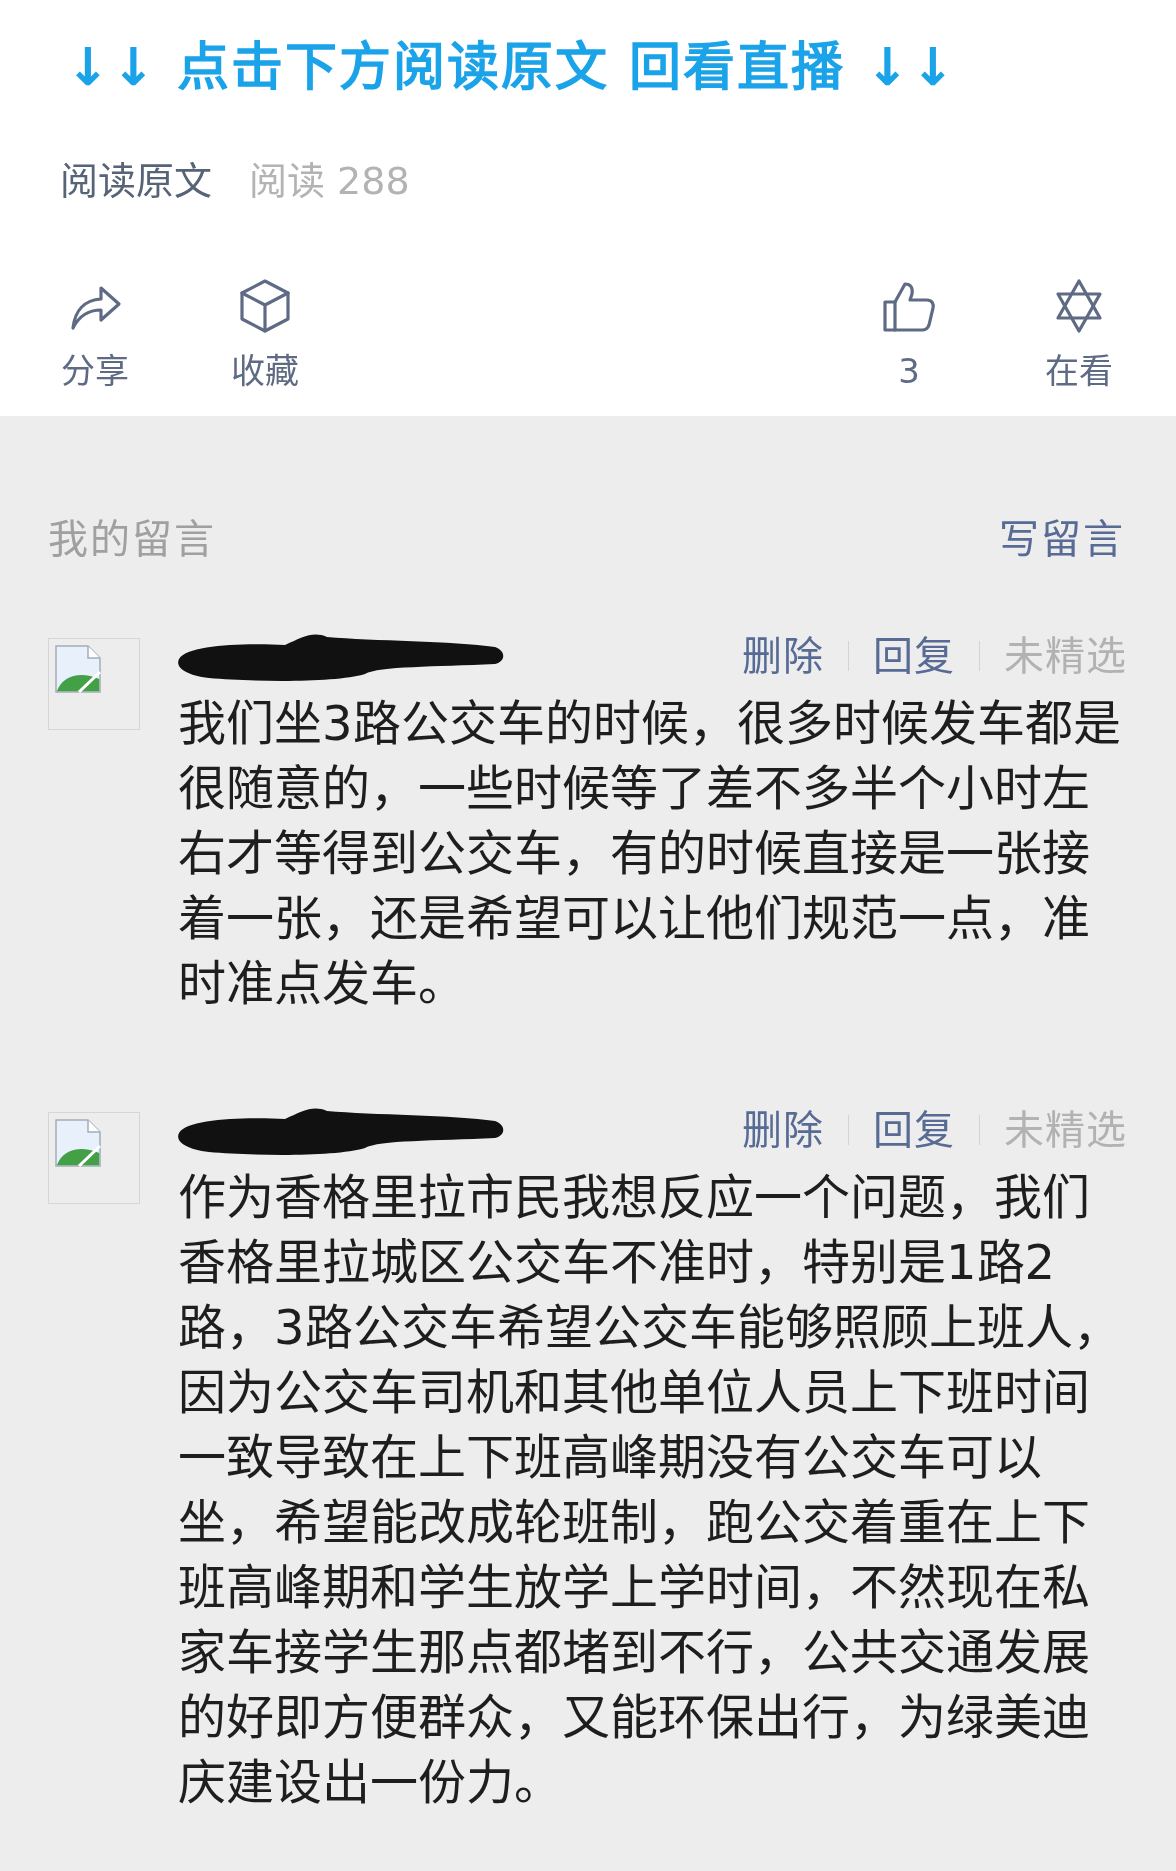 Image resolution: width=1176 pixels, height=1871 pixels. I want to click on promo-headline: ↓↓ 点击下方阅读原文 回看直播 ↓↓, so click(512, 67).